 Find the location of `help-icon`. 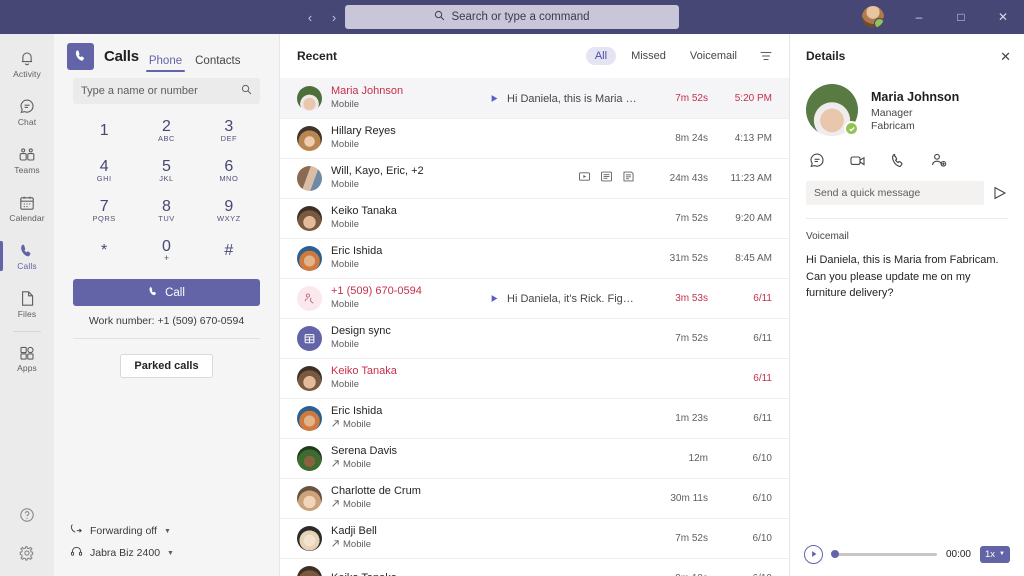

help-icon is located at coordinates (27, 515).